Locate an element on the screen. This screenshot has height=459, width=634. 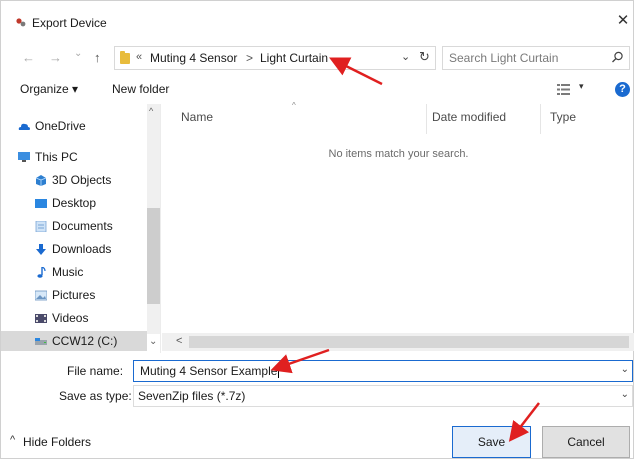
column-header-type: Type is located at coordinates (563, 117).